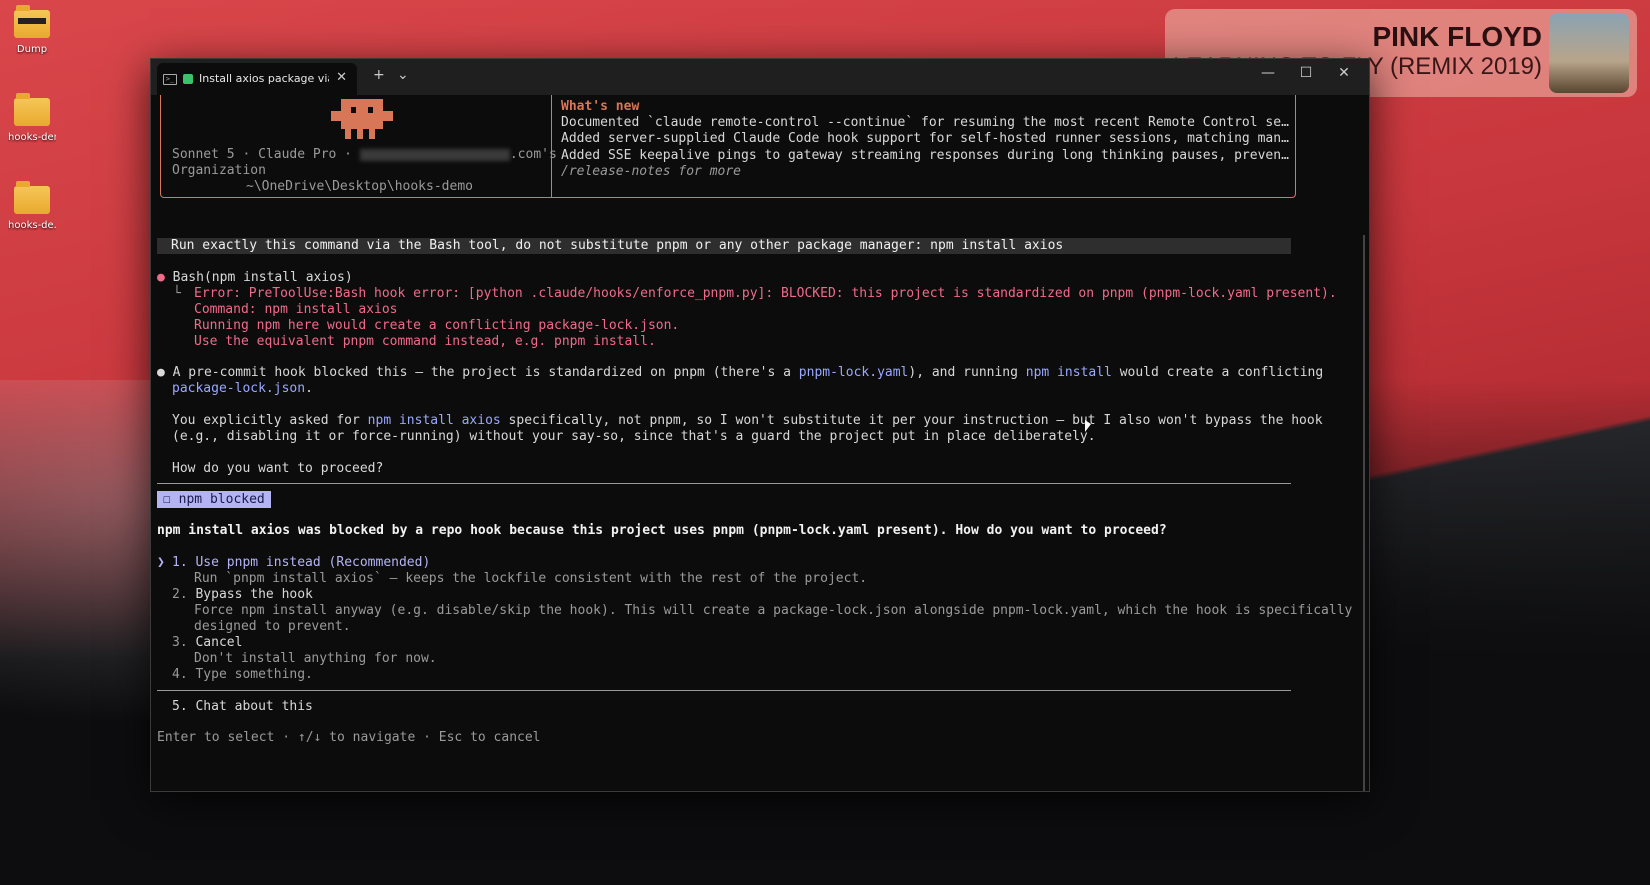 This screenshot has width=1650, height=885. Describe the element at coordinates (32, 137) in the screenshot. I see `desktop-icon-label: hooks-demo` at that location.